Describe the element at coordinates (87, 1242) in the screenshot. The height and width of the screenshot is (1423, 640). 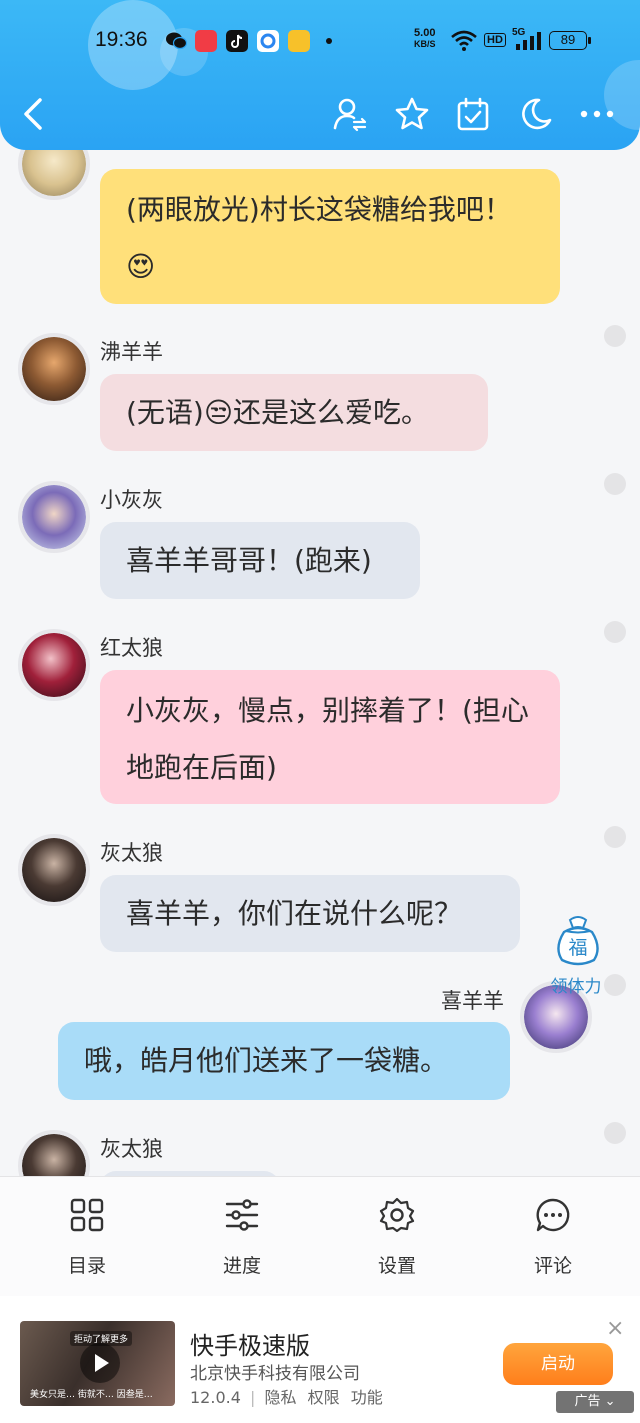
I see `nav-catalog: 目录` at that location.